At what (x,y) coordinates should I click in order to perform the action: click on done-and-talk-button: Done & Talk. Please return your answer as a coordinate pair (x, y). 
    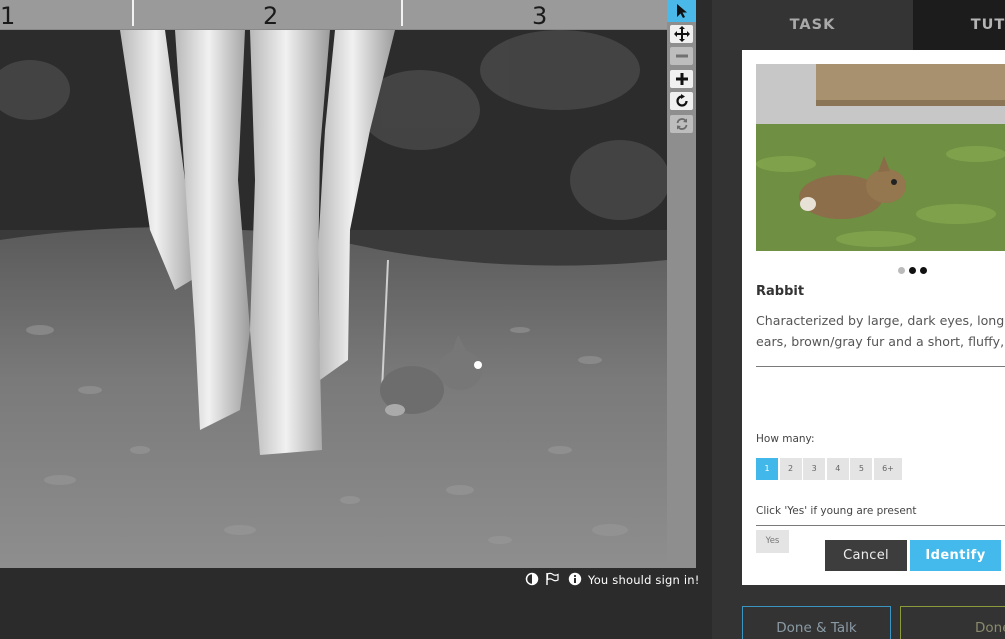
    Looking at the image, I should click on (816, 622).